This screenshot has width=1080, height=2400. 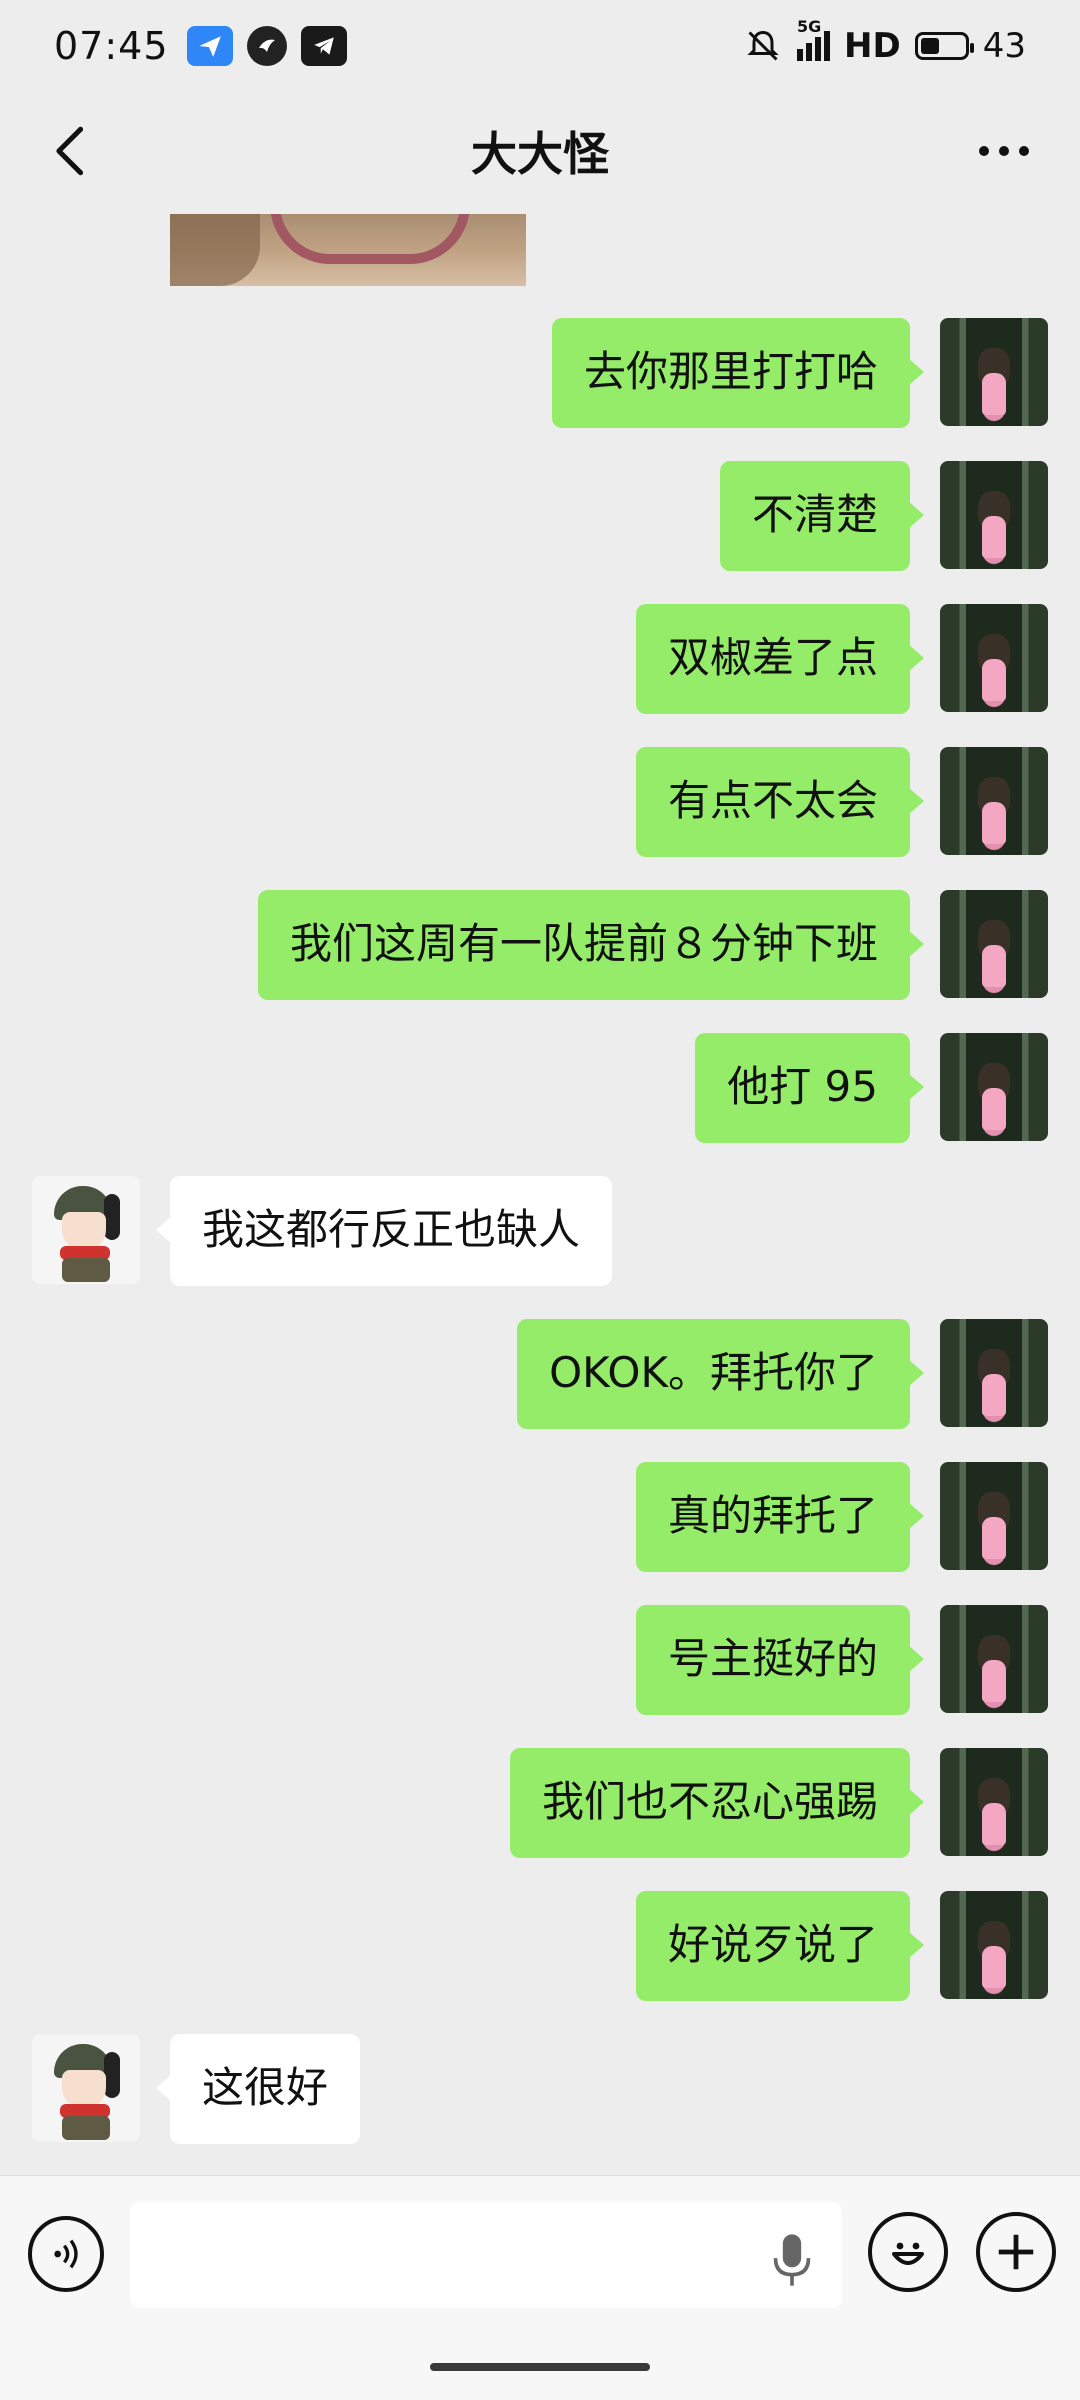 What do you see at coordinates (540, 154) in the screenshot?
I see `chat-title: 大大怪` at bounding box center [540, 154].